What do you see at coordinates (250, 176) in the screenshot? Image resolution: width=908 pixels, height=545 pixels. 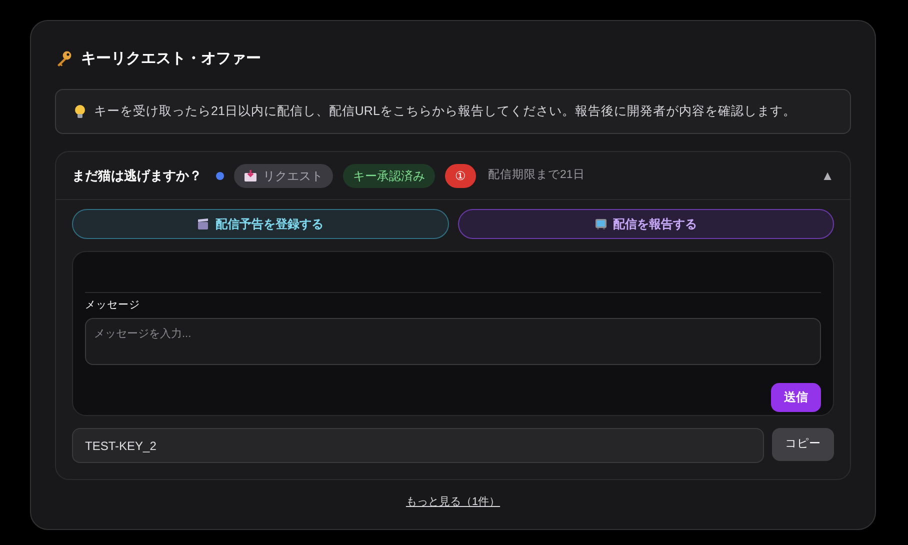 I see `envelope-icon` at bounding box center [250, 176].